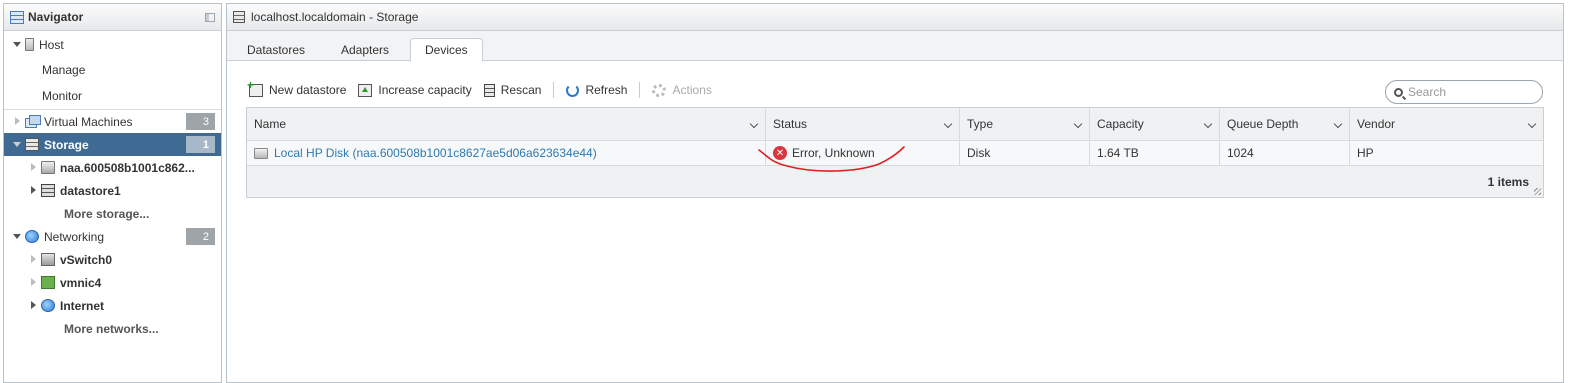 This screenshot has width=1581, height=383. What do you see at coordinates (1508, 182) in the screenshot?
I see `item-count: 1 items` at bounding box center [1508, 182].